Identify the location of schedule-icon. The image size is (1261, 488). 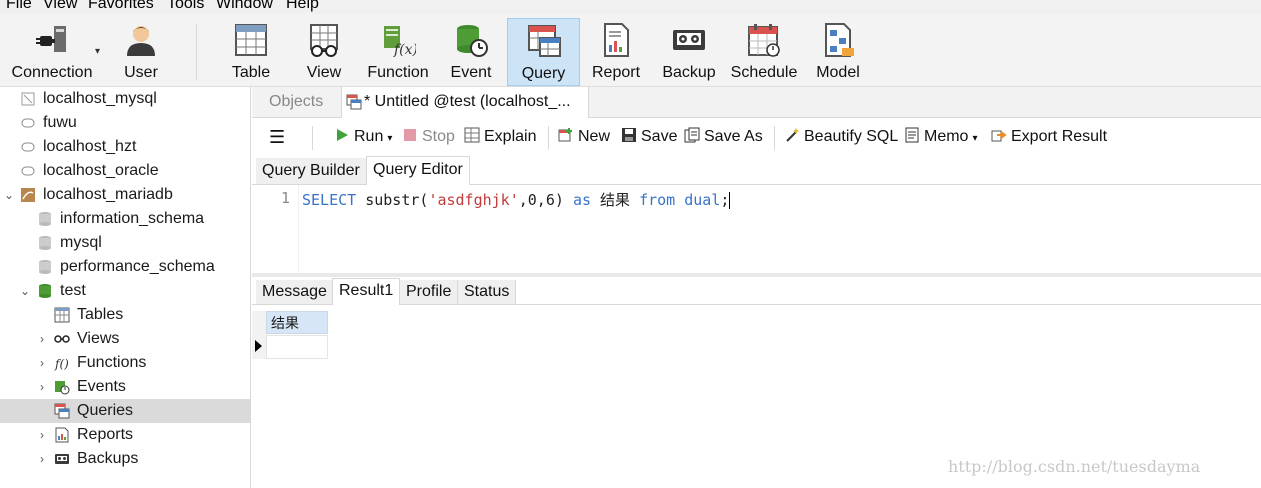
(764, 40).